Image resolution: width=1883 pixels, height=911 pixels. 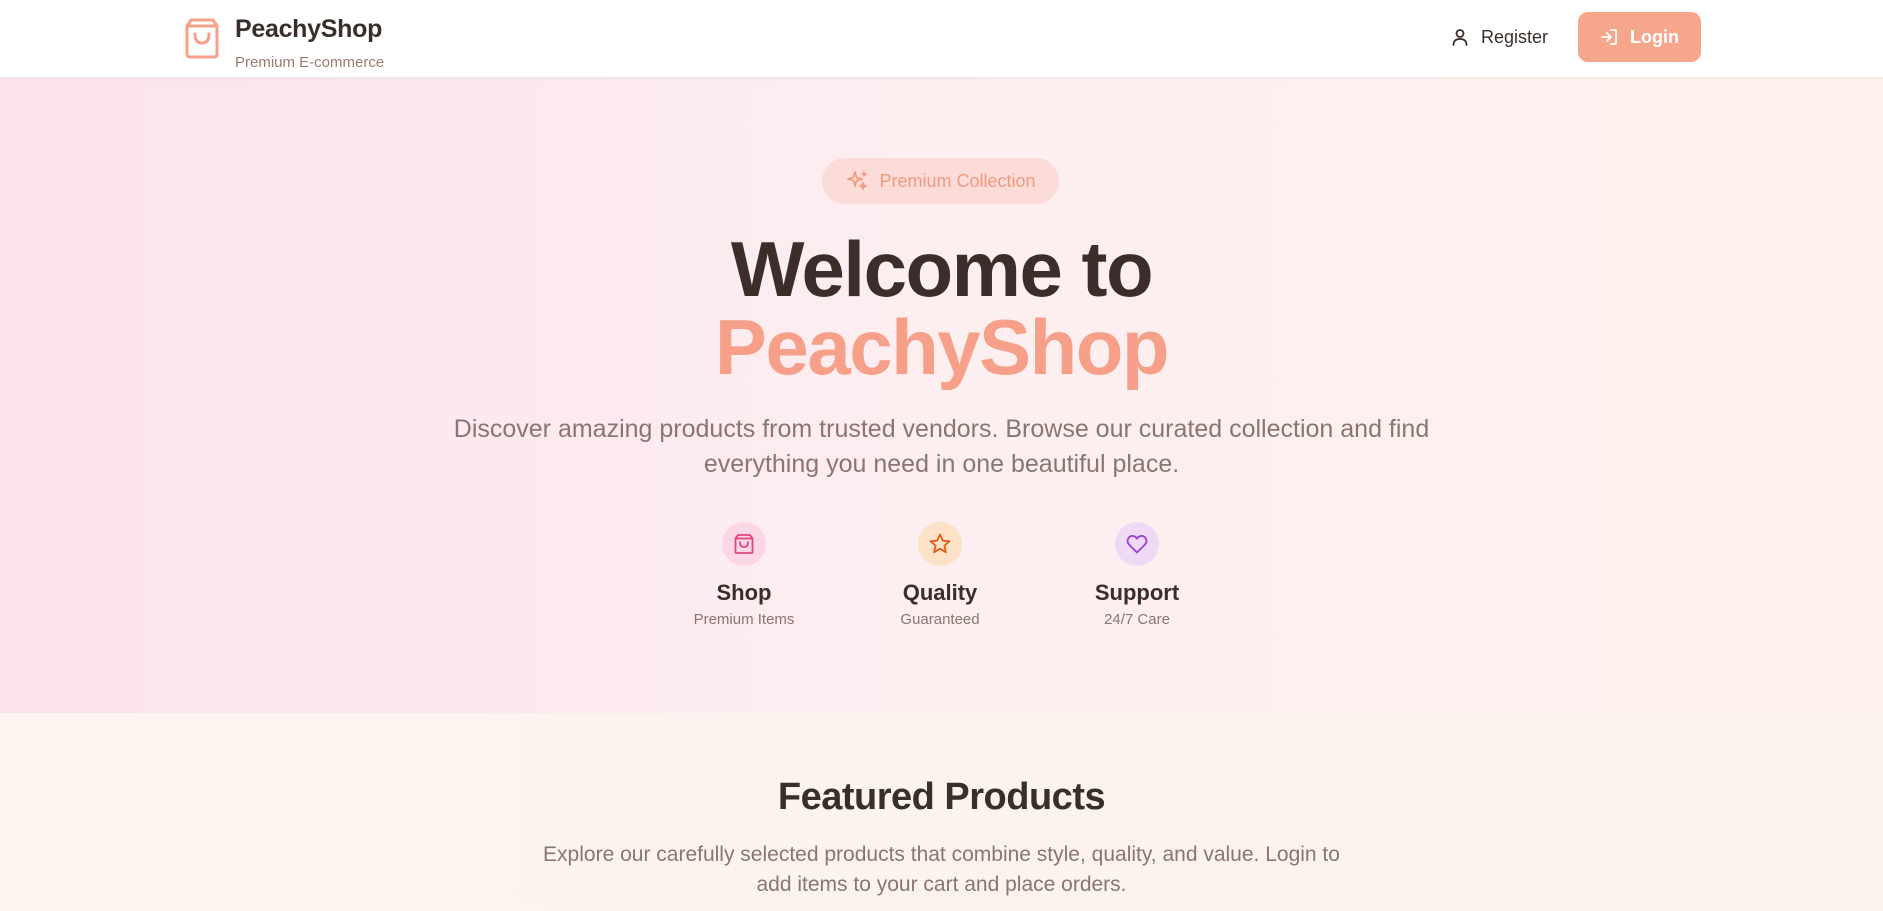 I want to click on shopping-bag-logo-icon, so click(x=202, y=38).